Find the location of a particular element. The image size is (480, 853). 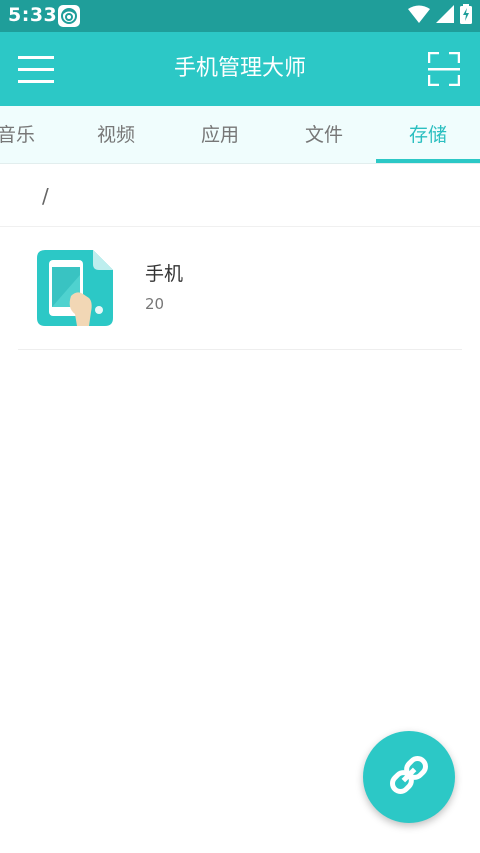

tab-music: 音乐 is located at coordinates (34, 135).